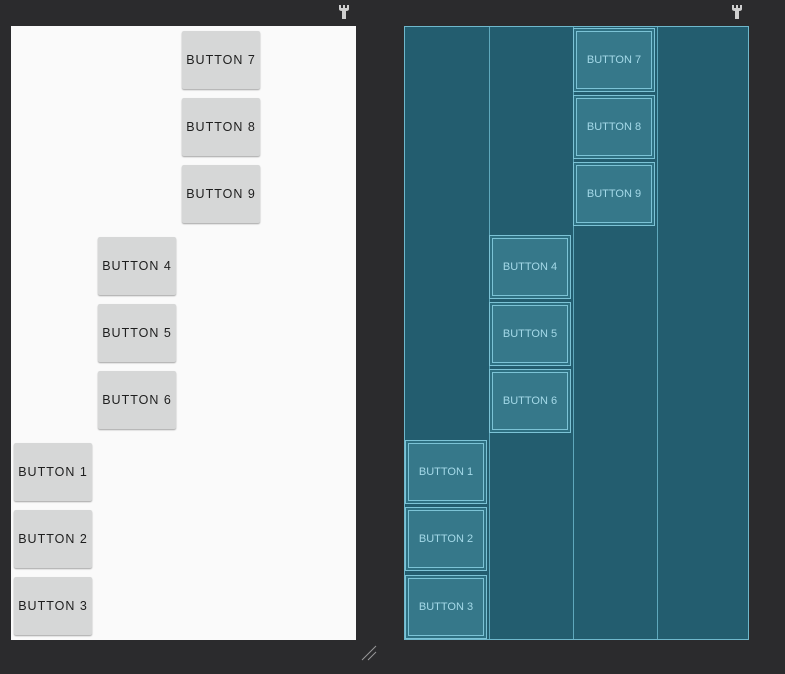 This screenshot has width=785, height=674. What do you see at coordinates (137, 400) in the screenshot?
I see `button-6: BUTTON 6` at bounding box center [137, 400].